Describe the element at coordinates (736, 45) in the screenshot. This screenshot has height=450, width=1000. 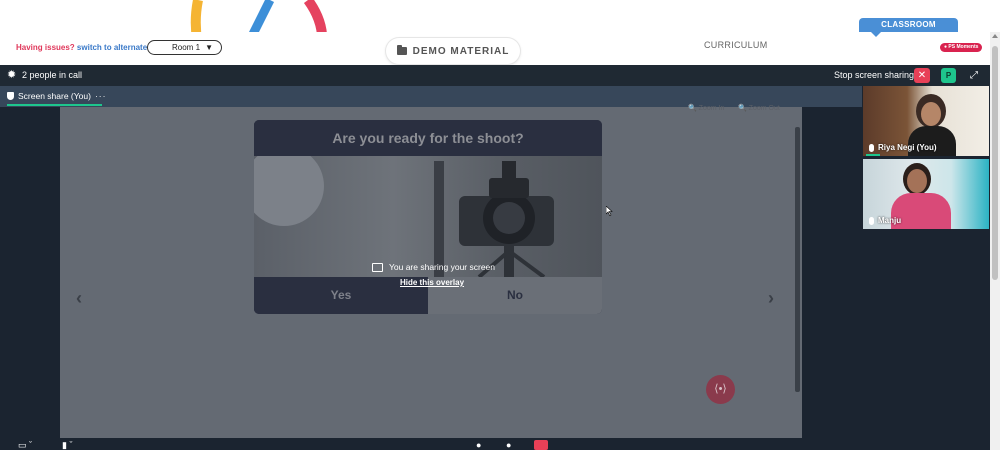
I see `curriculum-tab: CURRICULUM` at that location.